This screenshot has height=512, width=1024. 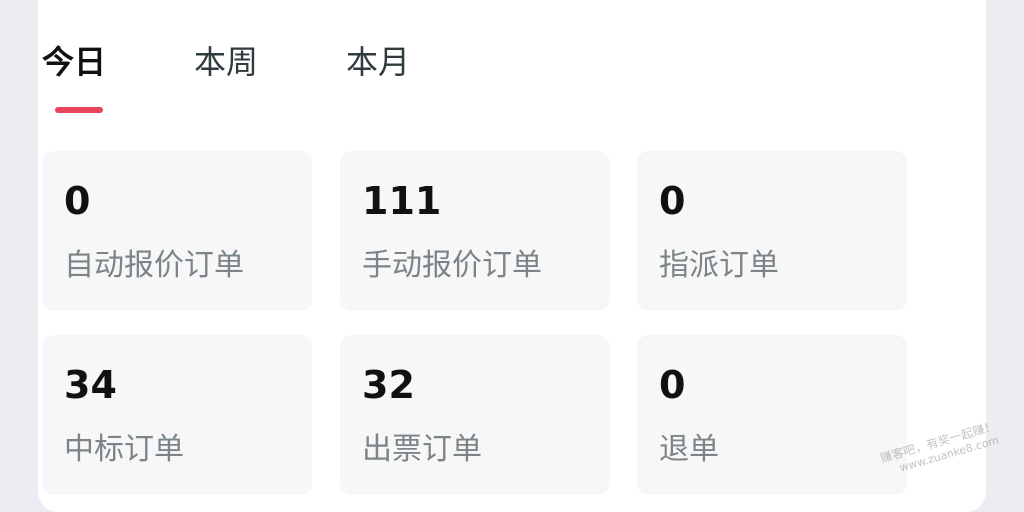 I want to click on stat-value: 111, so click(x=402, y=201).